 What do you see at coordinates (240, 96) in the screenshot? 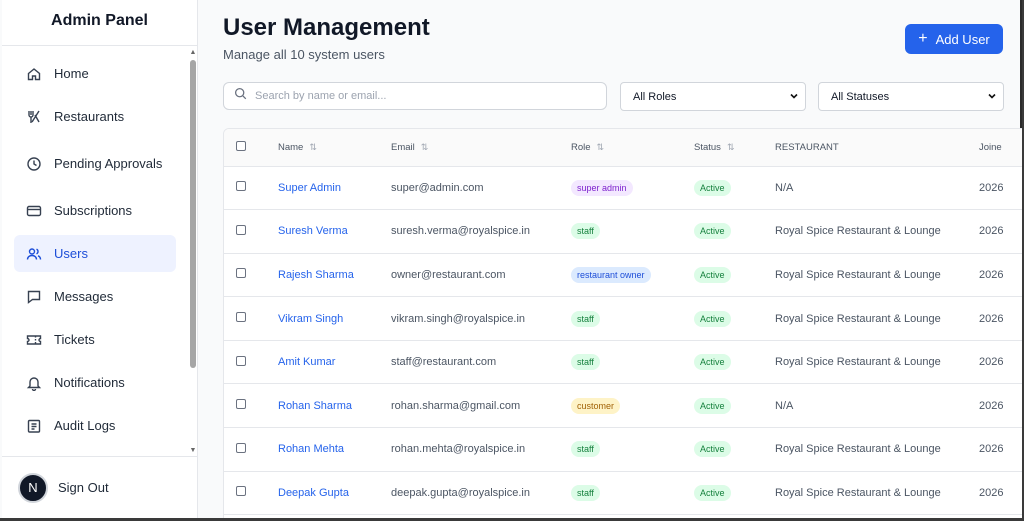
I see `search-icon` at bounding box center [240, 96].